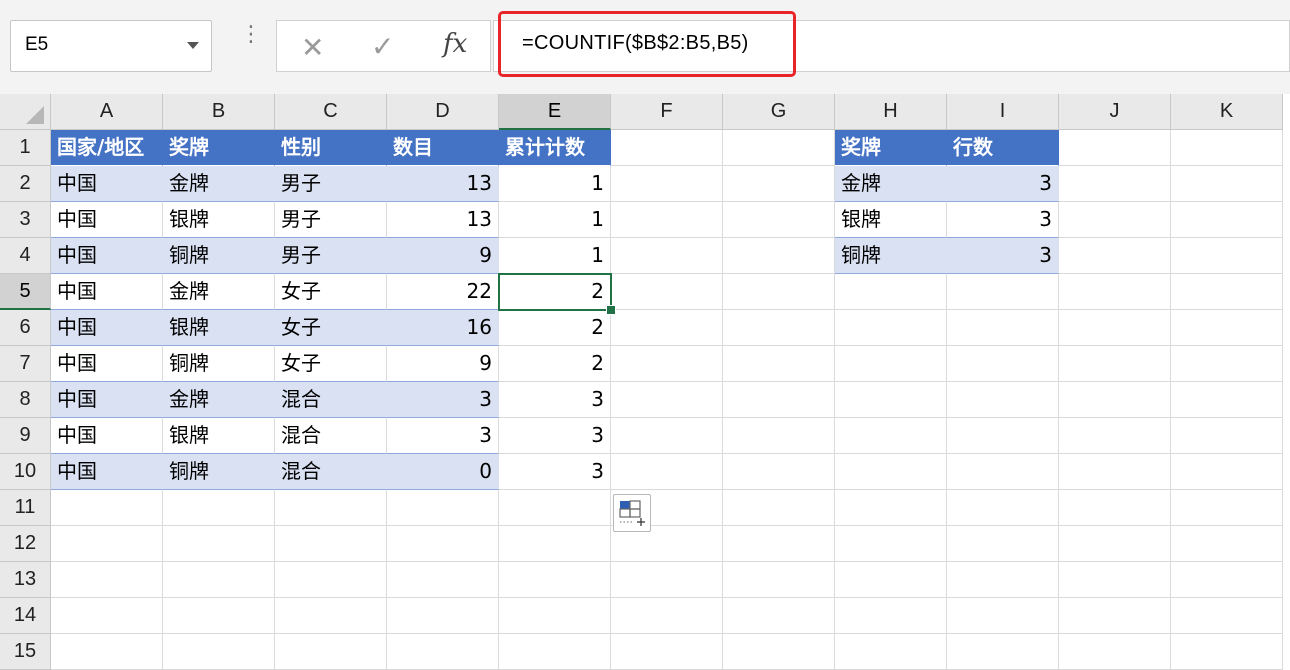  What do you see at coordinates (219, 544) in the screenshot?
I see `cell-b12` at bounding box center [219, 544].